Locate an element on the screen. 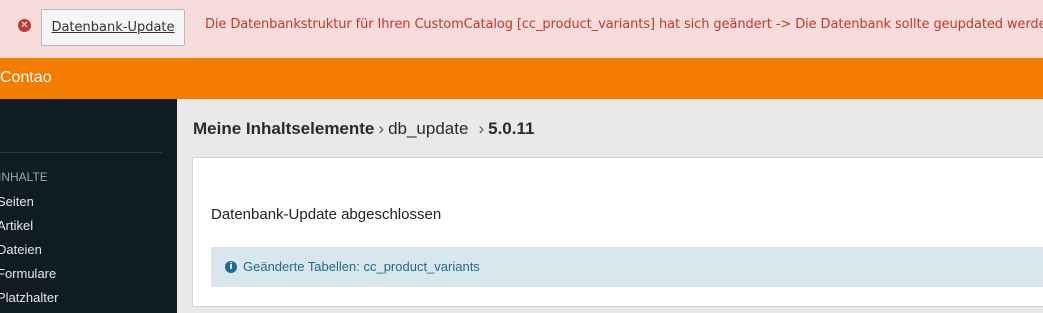 This screenshot has height=313, width=1043. breadcrumb-part2: db_update is located at coordinates (428, 128).